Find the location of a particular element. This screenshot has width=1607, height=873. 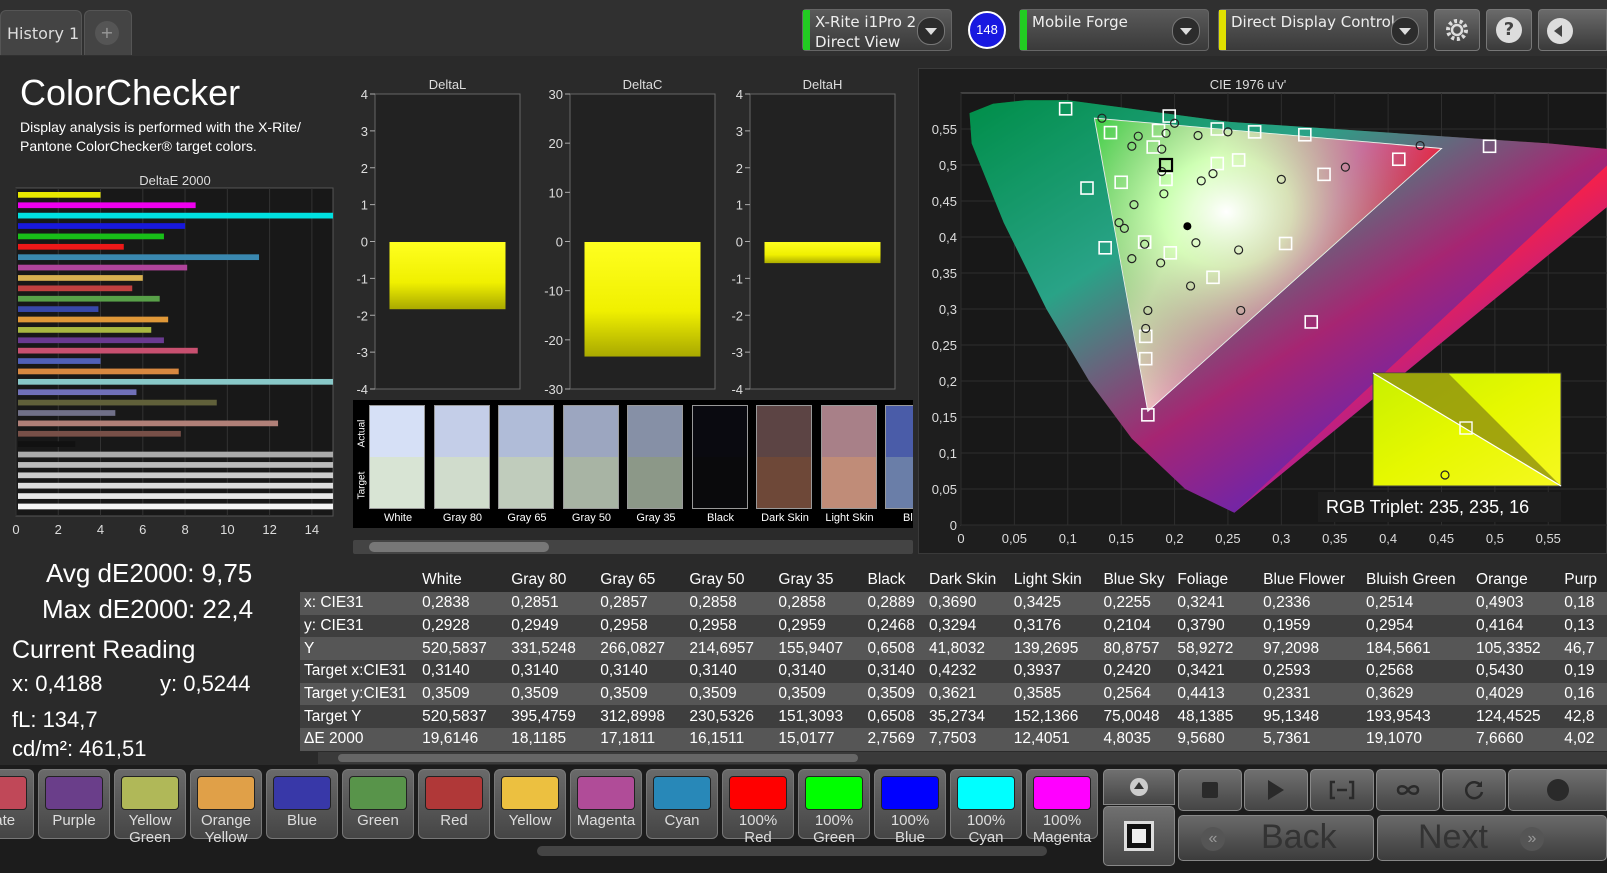

swatch-label: 100% Cyan is located at coordinates (986, 829).